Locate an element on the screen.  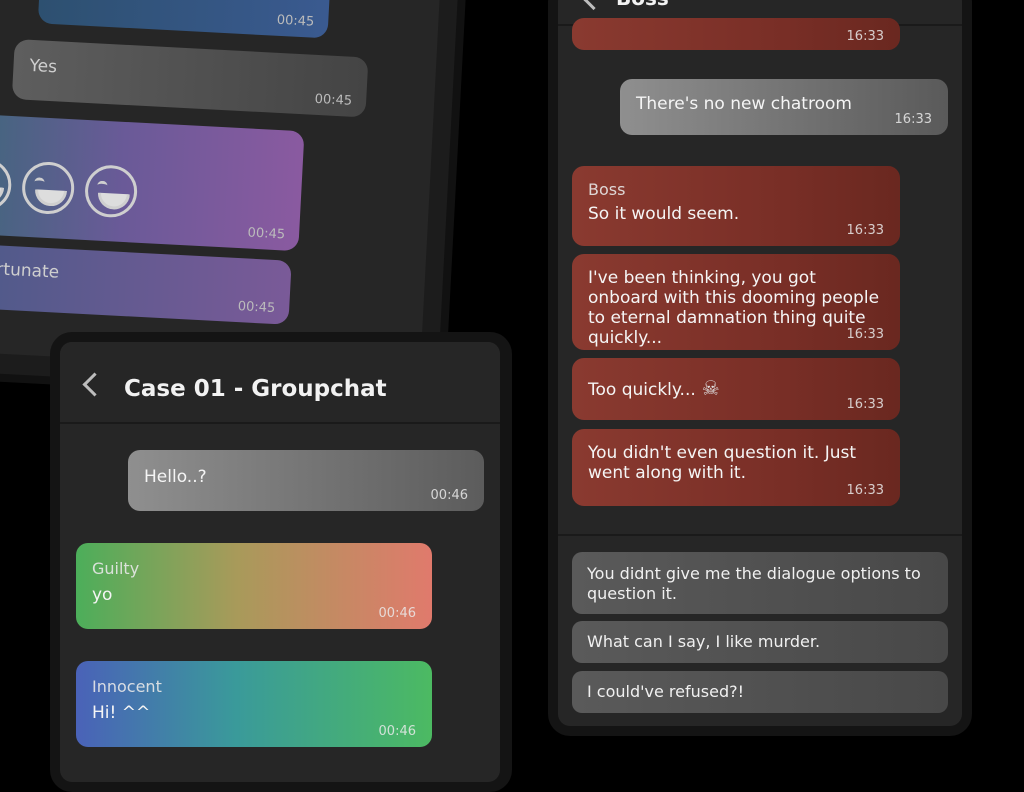
incoming-message-guilty: Guilty yo 00:46 is located at coordinates (254, 586).